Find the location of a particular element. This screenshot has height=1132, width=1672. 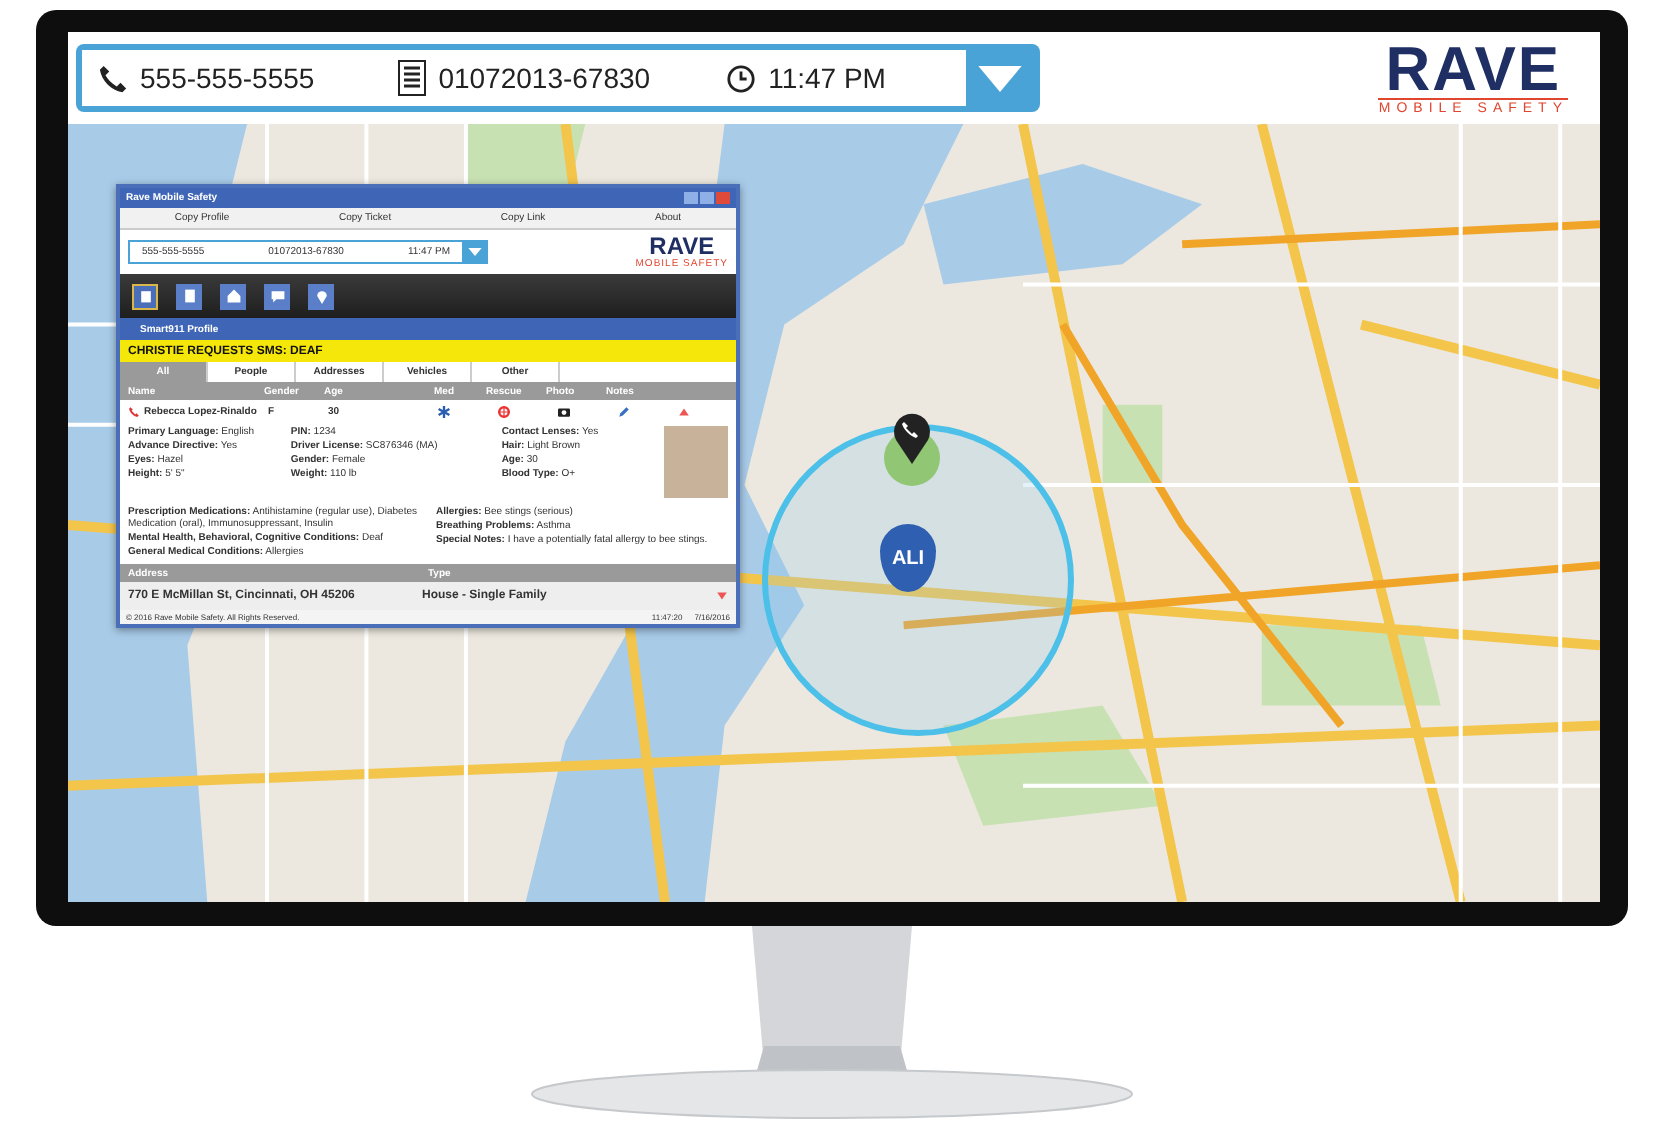

document-tab is located at coordinates (189, 296).